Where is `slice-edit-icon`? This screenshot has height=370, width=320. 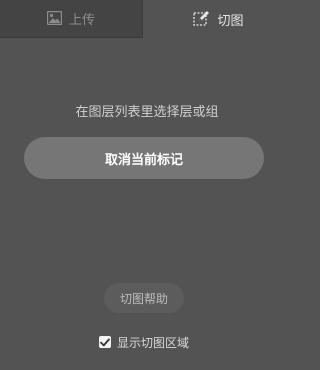 slice-edit-icon is located at coordinates (201, 18).